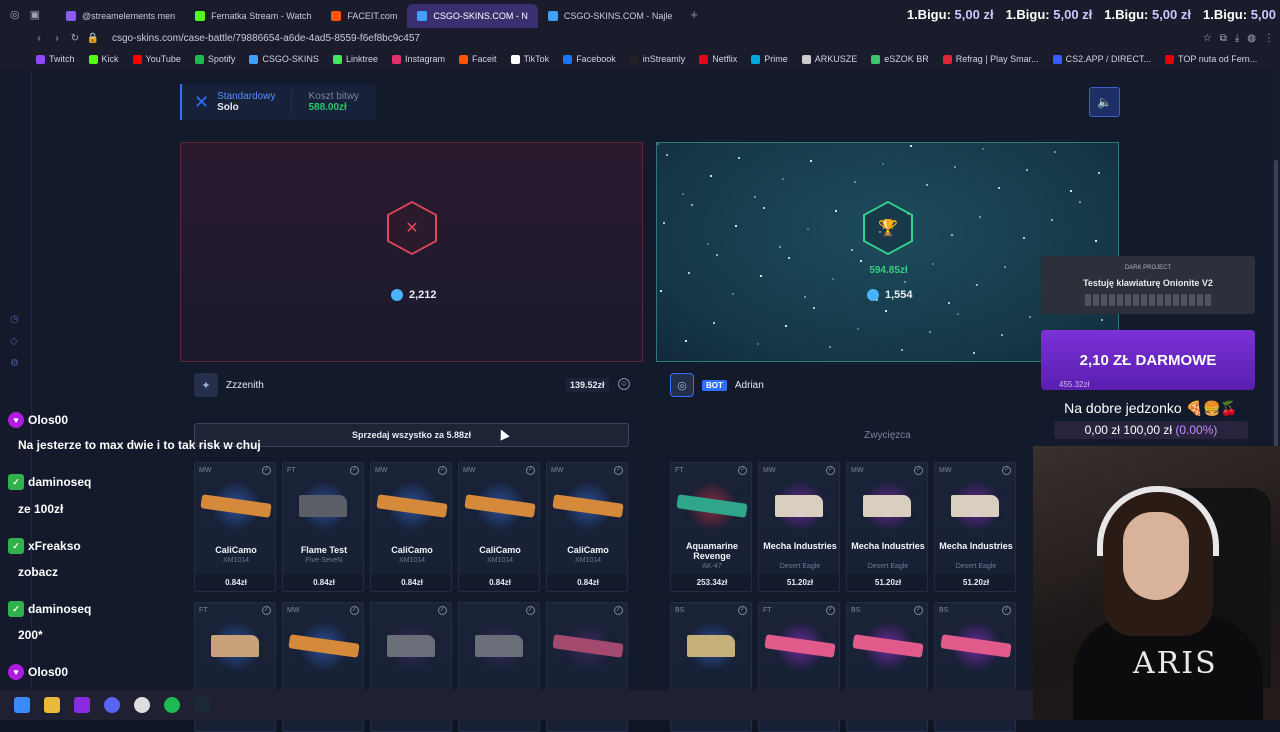 The width and height of the screenshot is (1280, 732). Describe the element at coordinates (16, 320) in the screenshot. I see `clock-icon: ◷` at that location.